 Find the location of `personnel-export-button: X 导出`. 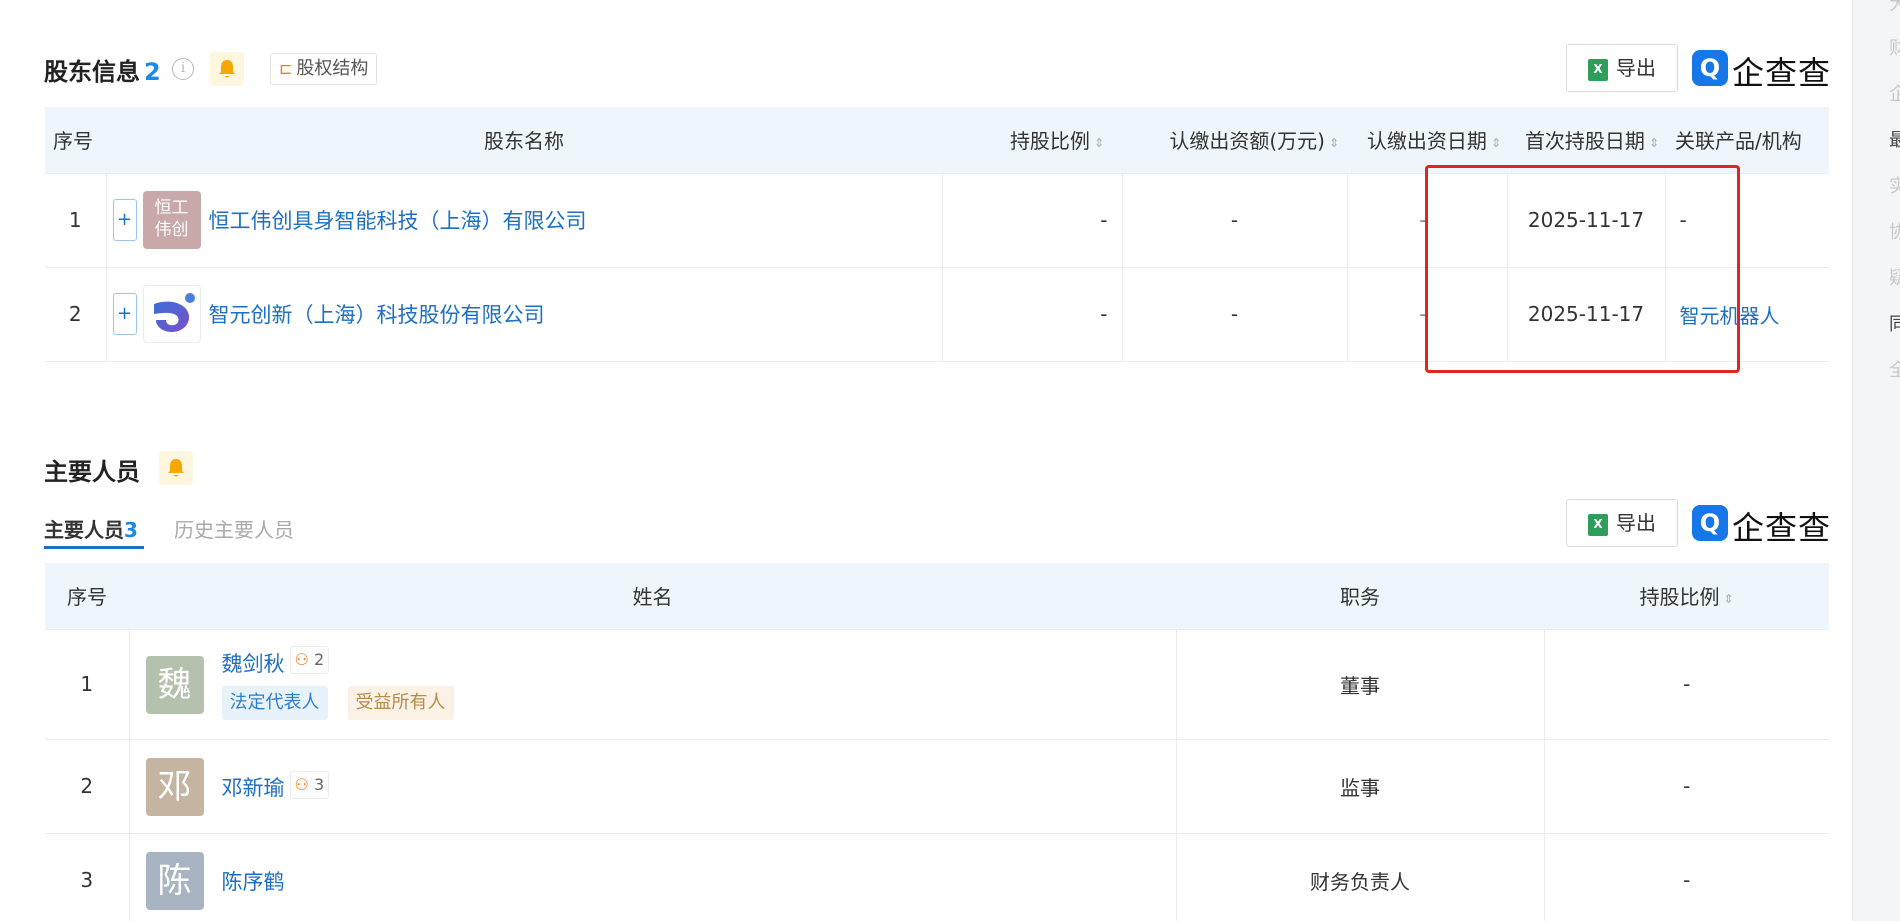

personnel-export-button: X 导出 is located at coordinates (1622, 523).